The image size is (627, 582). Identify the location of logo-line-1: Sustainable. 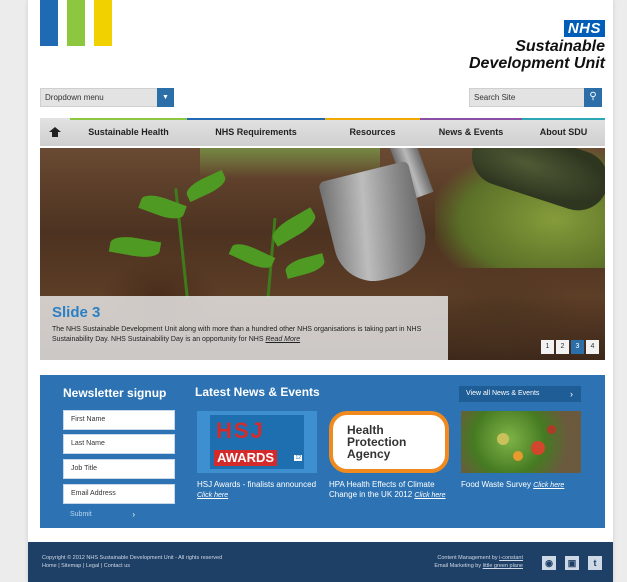
(560, 46).